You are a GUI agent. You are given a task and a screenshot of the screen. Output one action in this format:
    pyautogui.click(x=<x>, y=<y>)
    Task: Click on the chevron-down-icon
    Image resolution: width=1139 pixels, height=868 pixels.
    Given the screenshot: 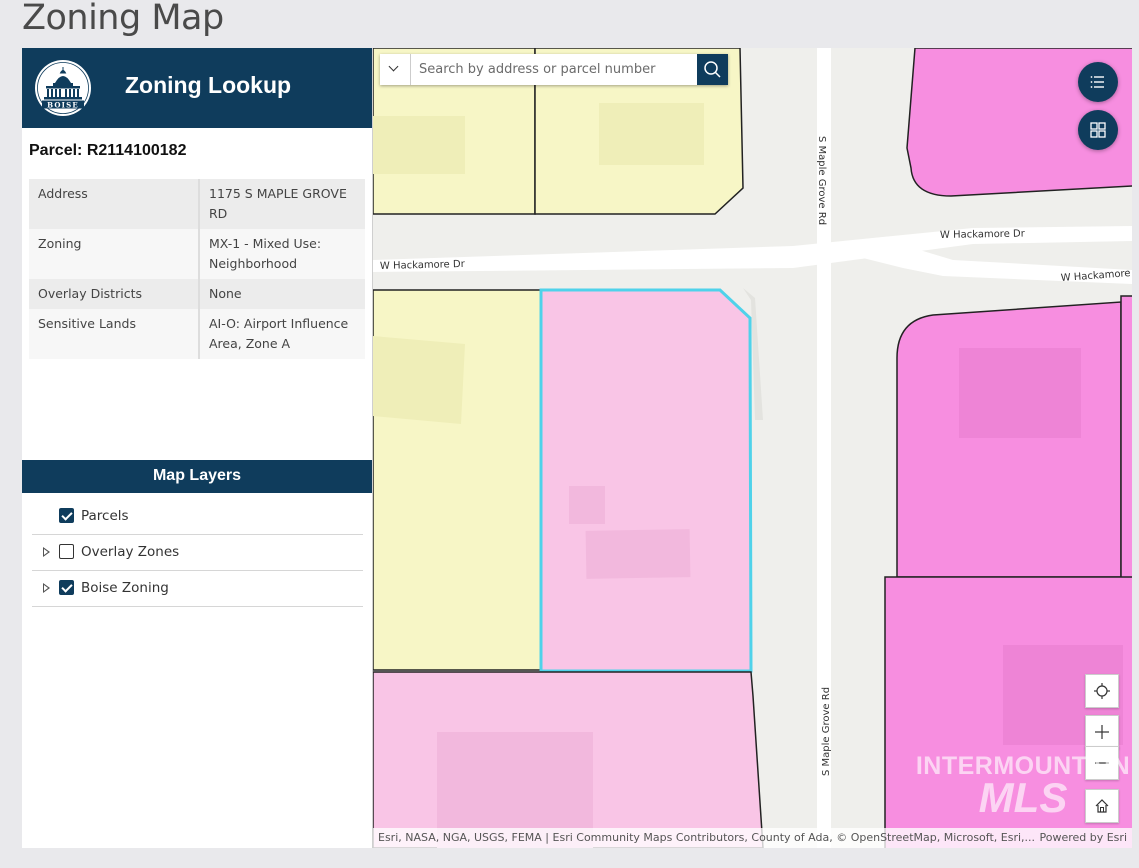 What is the action you would take?
    pyautogui.click(x=395, y=69)
    